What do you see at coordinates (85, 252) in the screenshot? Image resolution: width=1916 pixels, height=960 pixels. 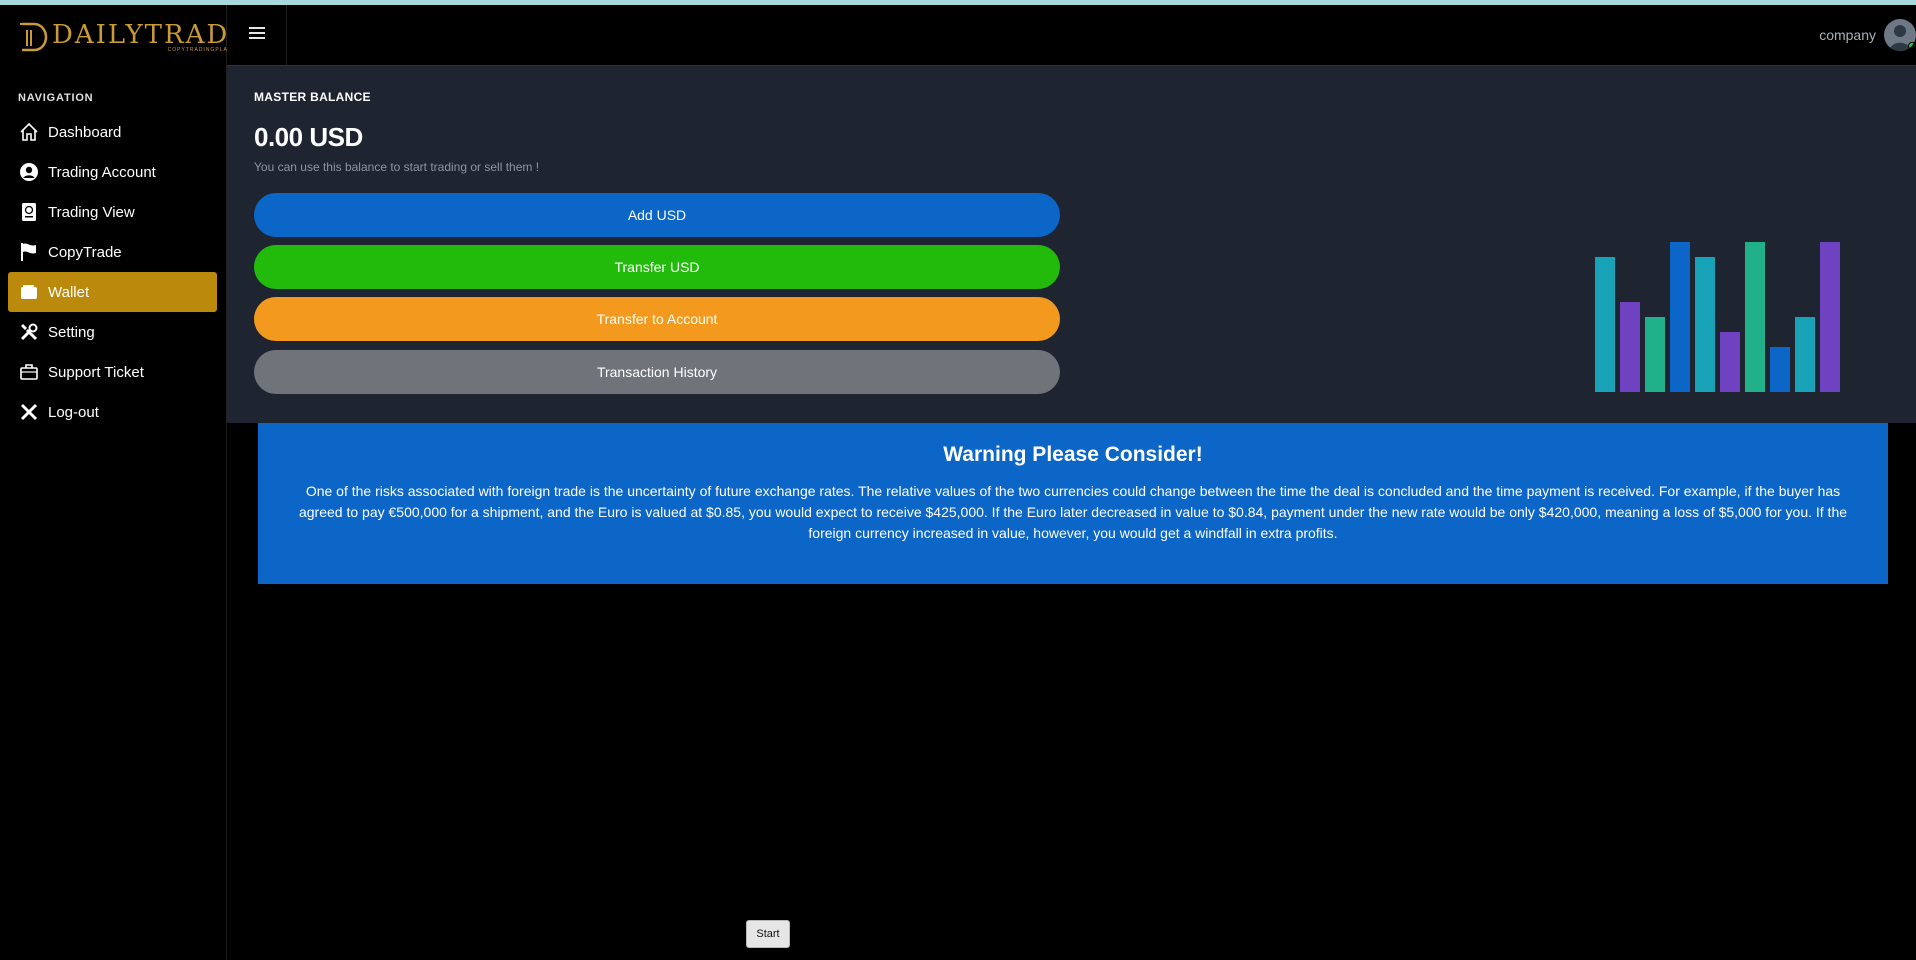 I see `sidebar-item-label: CopyTrade` at bounding box center [85, 252].